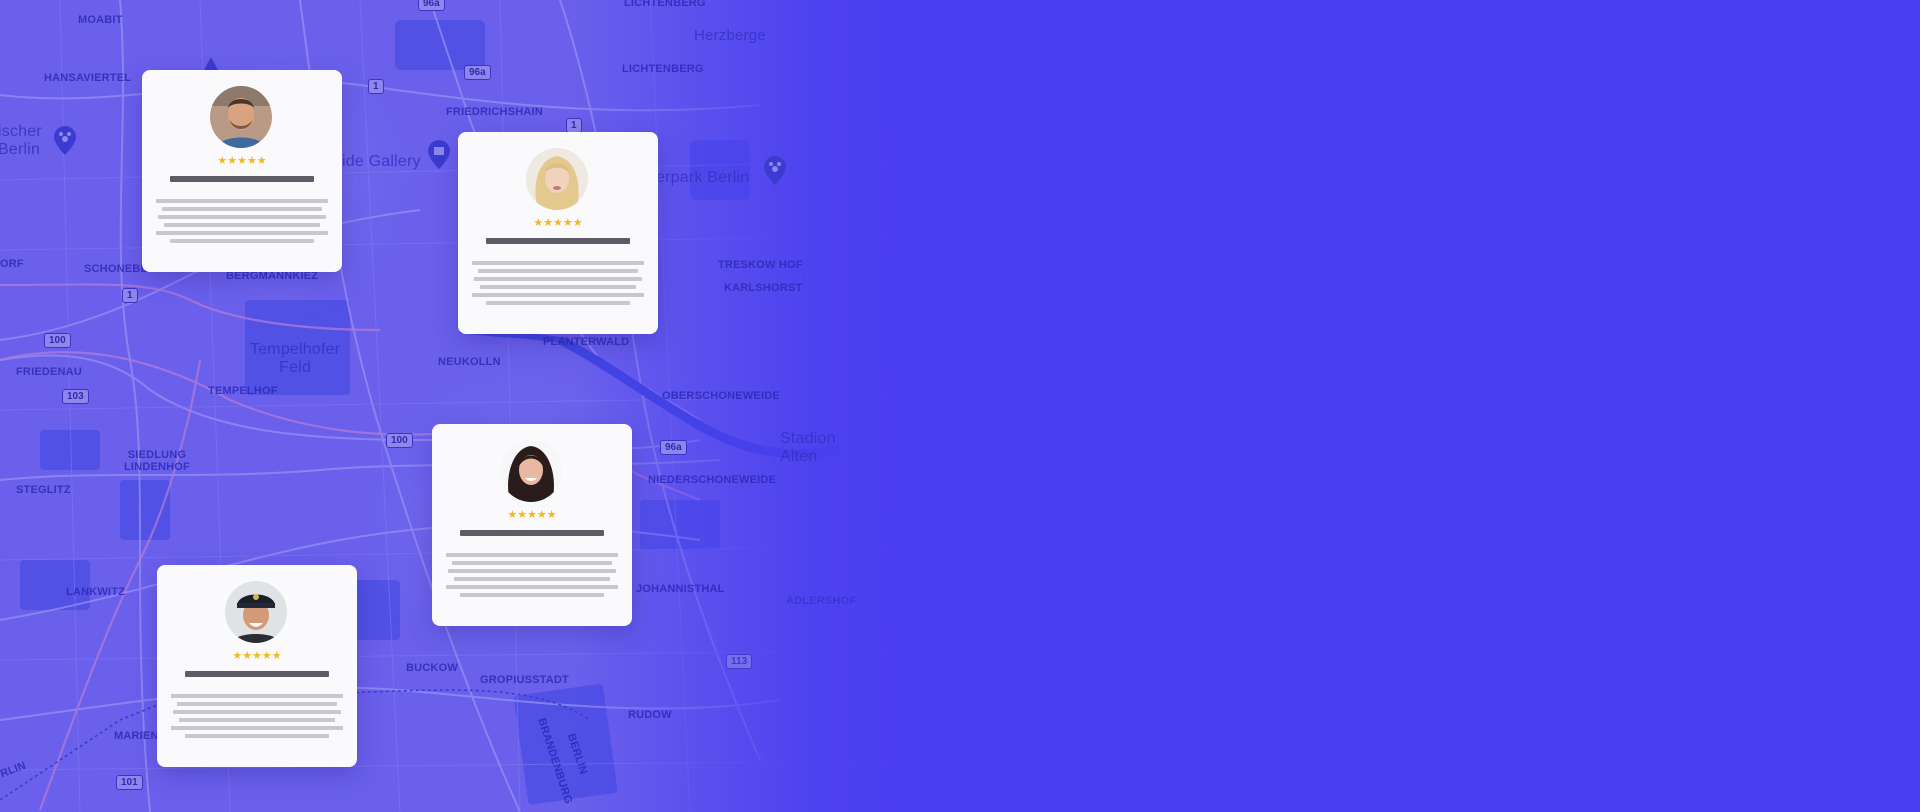 The height and width of the screenshot is (812, 1920). What do you see at coordinates (116, 269) in the screenshot?
I see `map-label-schoneberg: SCHONEBE` at bounding box center [116, 269].